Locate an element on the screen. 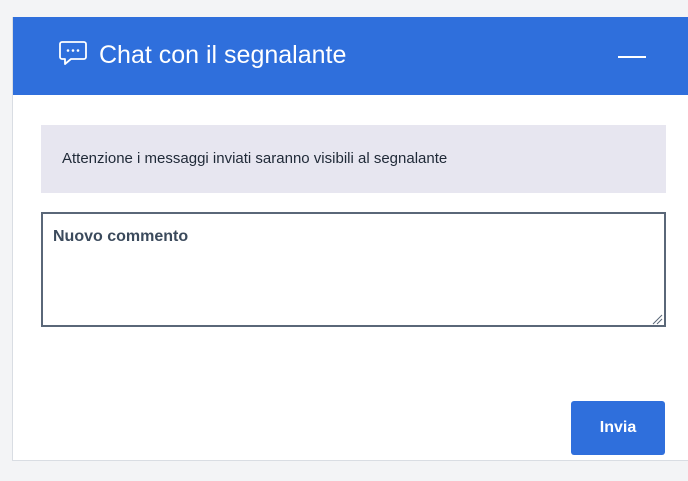  send-button: Invia is located at coordinates (618, 428).